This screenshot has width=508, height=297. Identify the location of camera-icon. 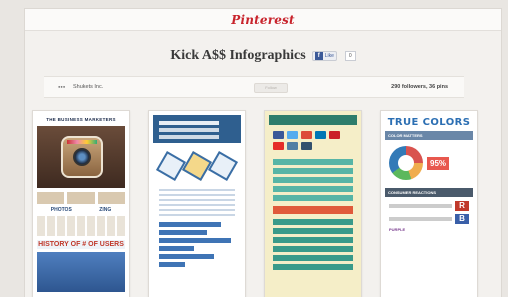
(82, 157).